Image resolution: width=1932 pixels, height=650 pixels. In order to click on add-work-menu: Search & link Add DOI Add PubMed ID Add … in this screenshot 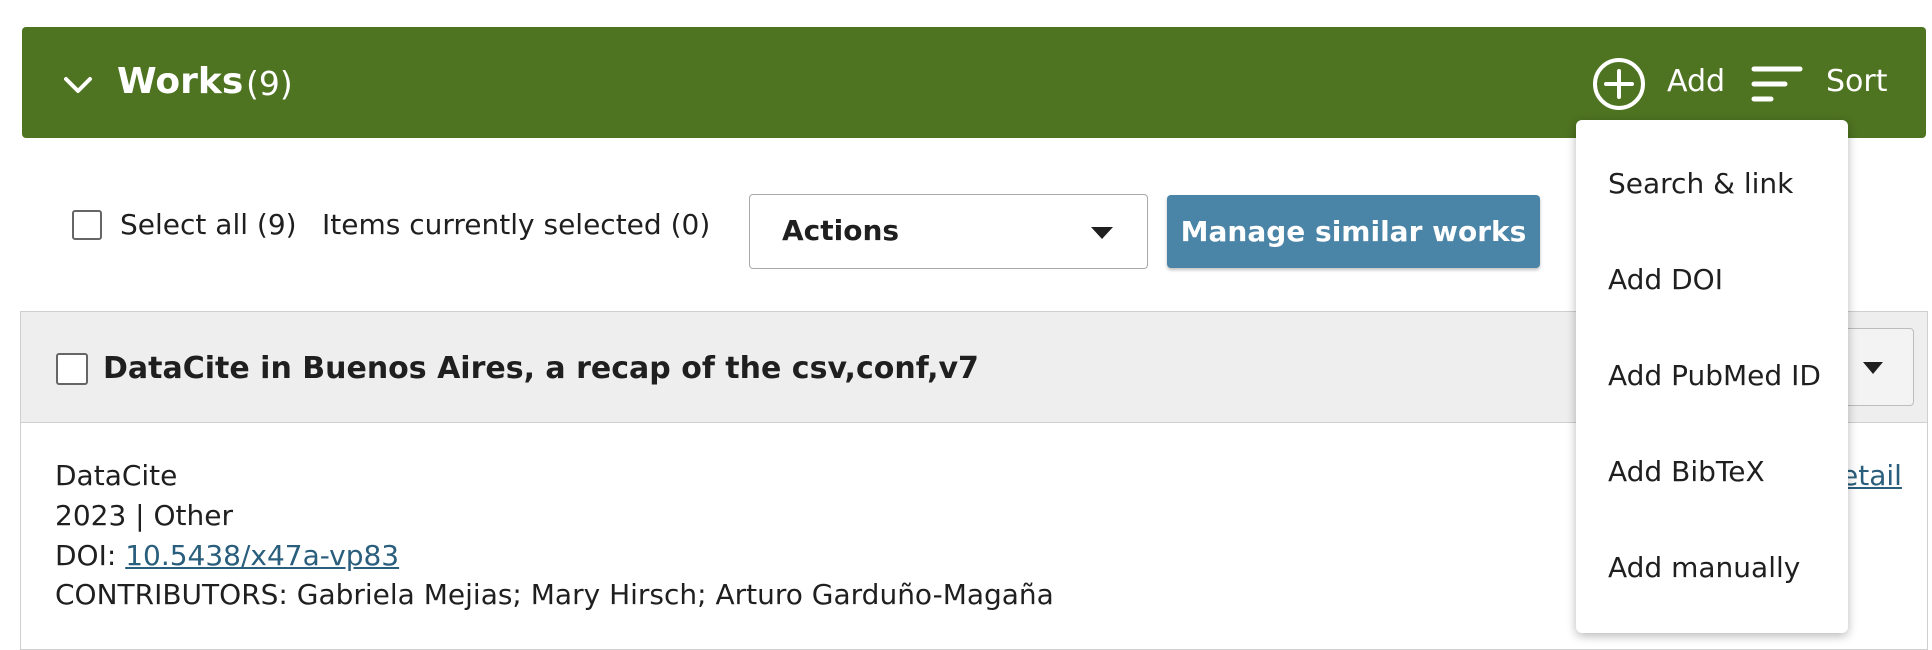, I will do `click(1712, 376)`.